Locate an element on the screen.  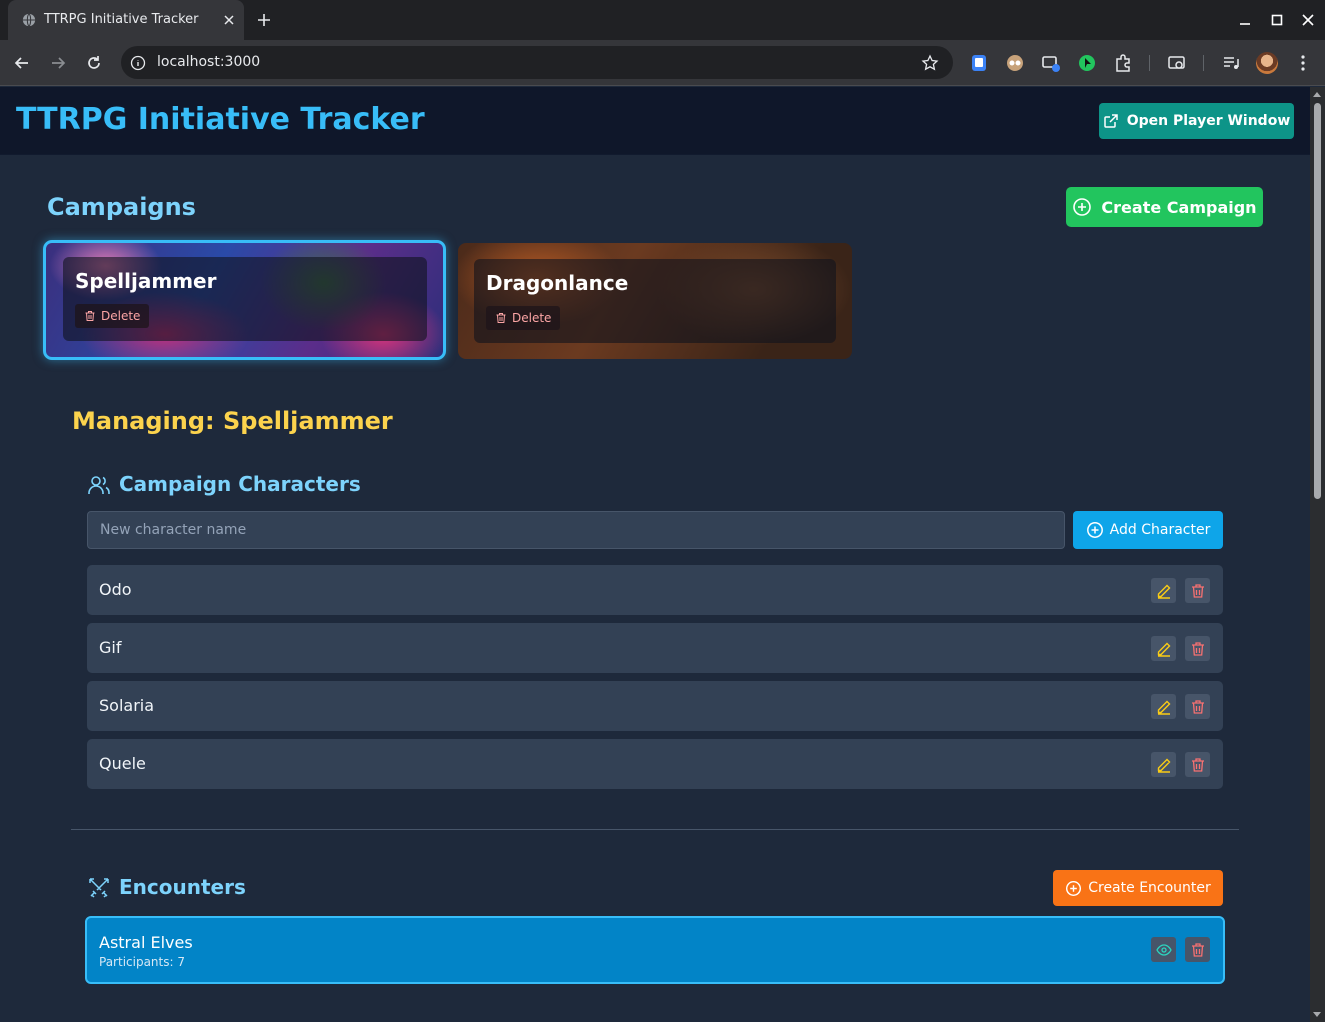
campaigns-title: Campaigns is located at coordinates (121, 207).